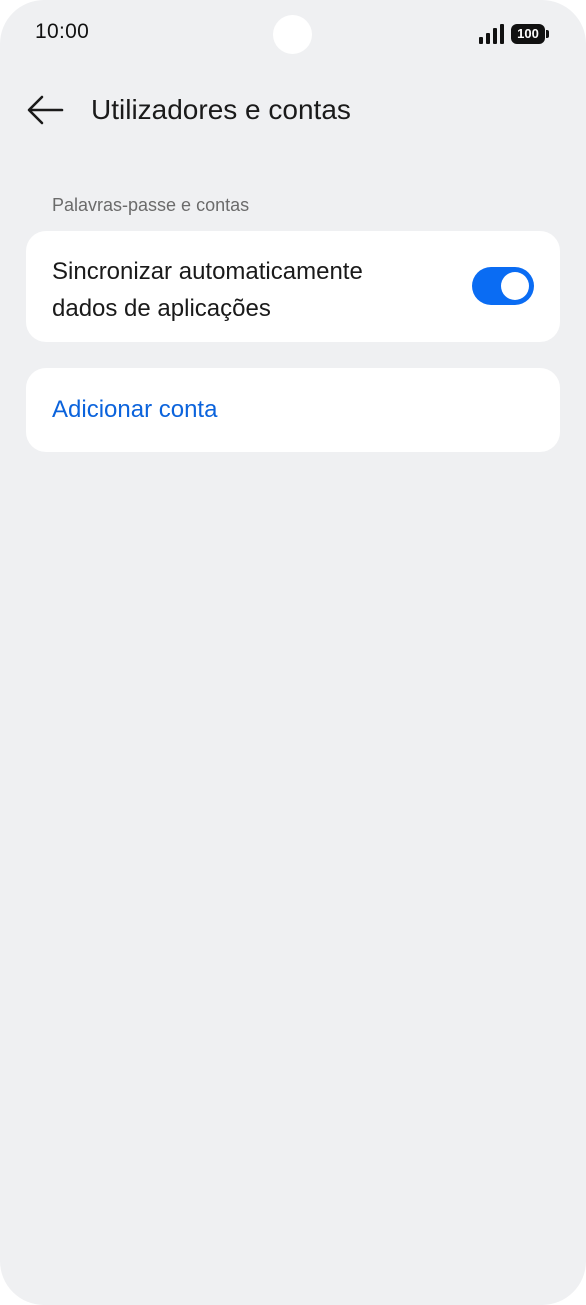 The image size is (586, 1305). I want to click on app-header: Utilizadores e contas, so click(293, 110).